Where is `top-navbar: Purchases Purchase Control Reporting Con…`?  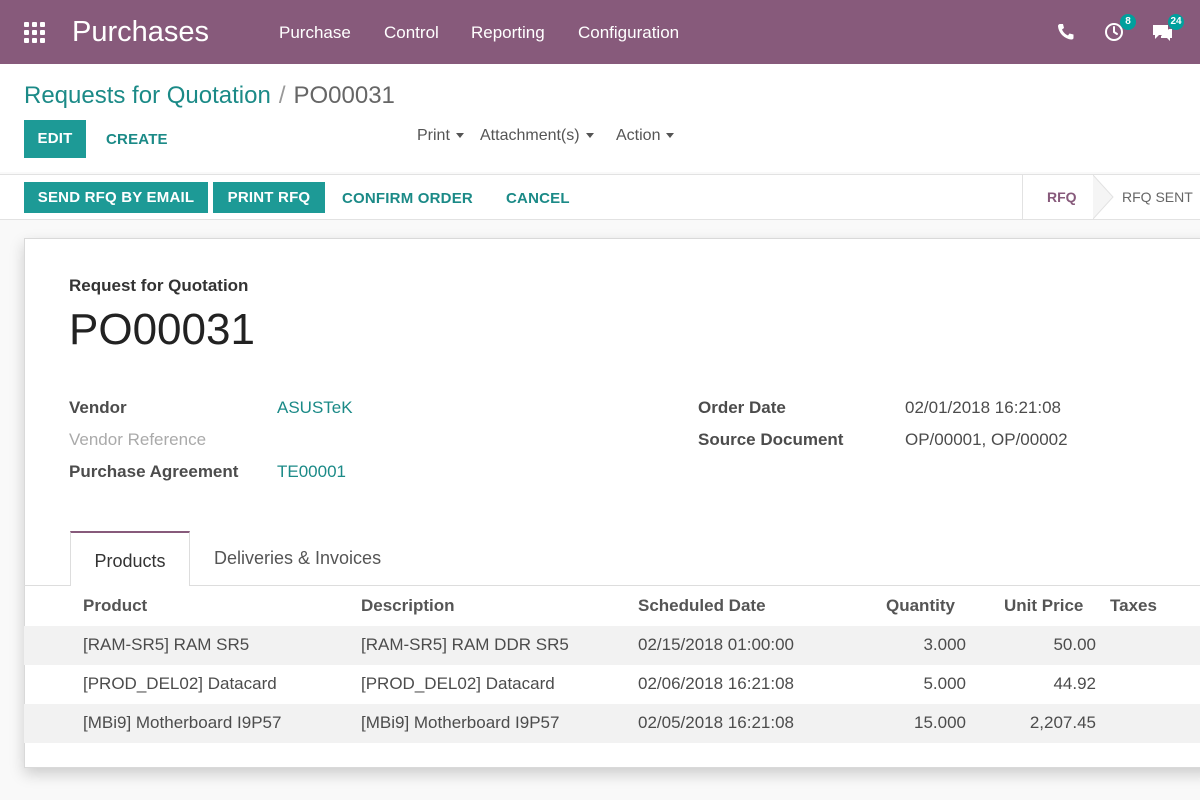
top-navbar: Purchases Purchase Control Reporting Con… is located at coordinates (600, 32).